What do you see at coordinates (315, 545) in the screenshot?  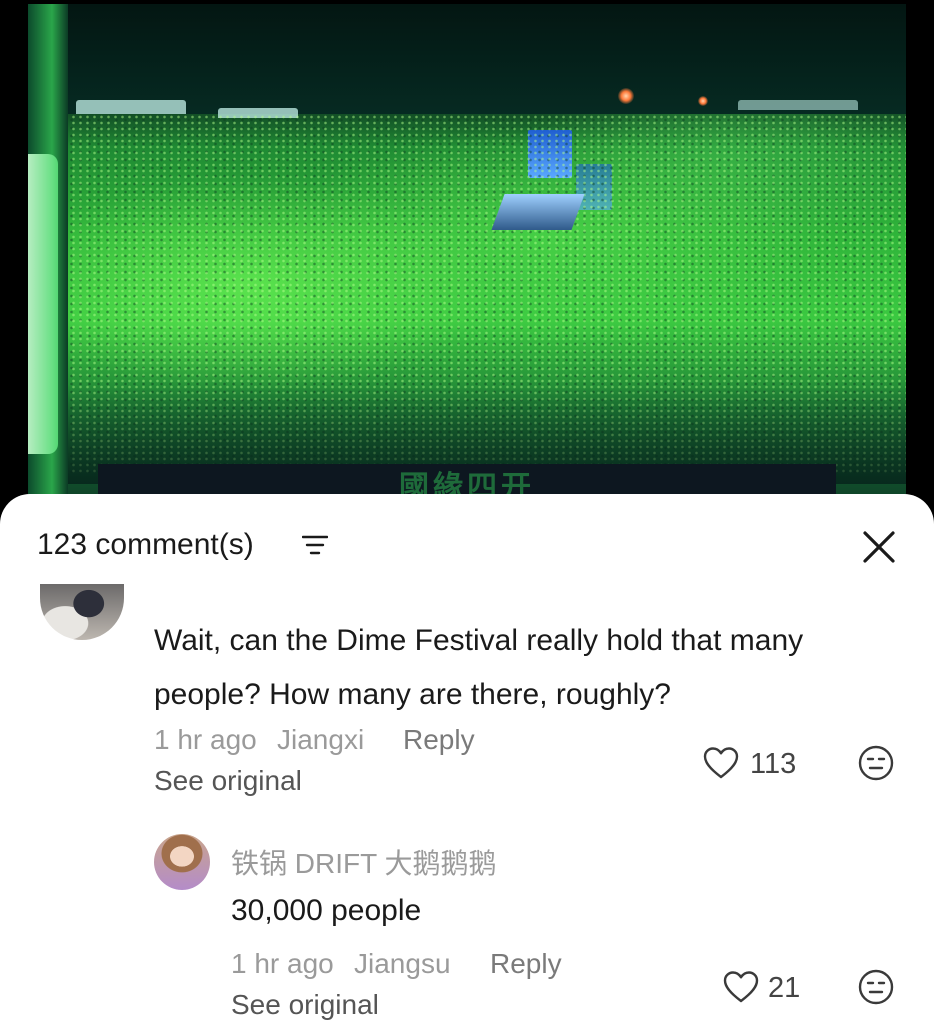 I see `sort-icon` at bounding box center [315, 545].